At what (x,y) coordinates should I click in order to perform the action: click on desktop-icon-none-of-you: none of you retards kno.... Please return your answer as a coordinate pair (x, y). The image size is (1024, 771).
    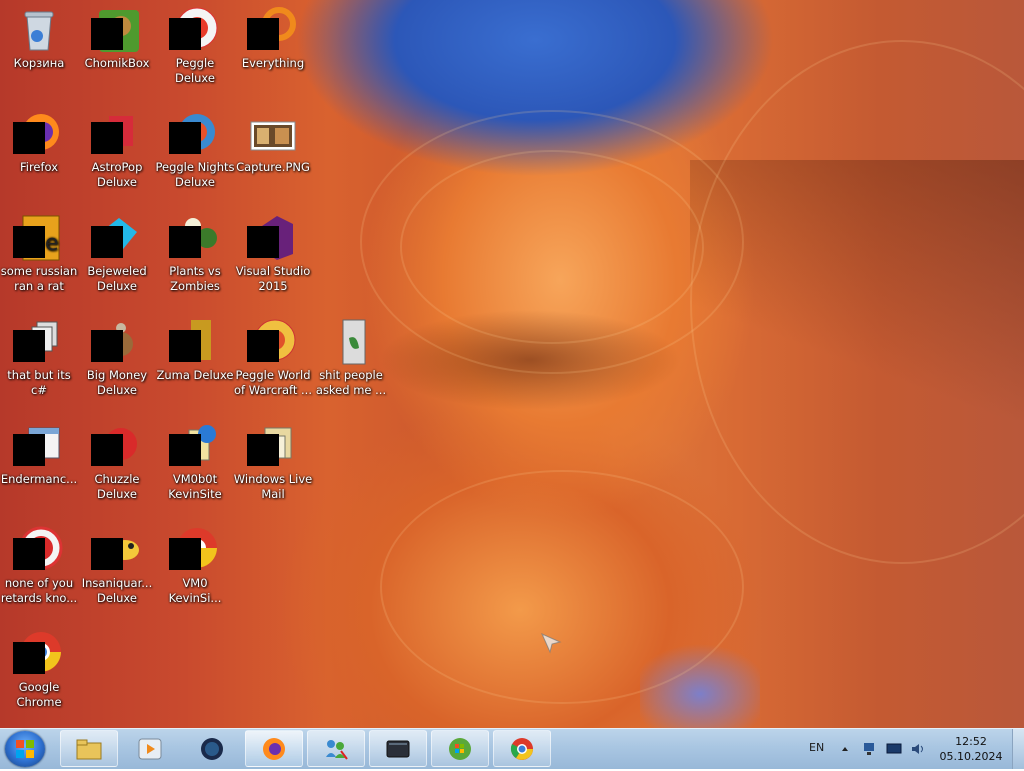
    Looking at the image, I should click on (39, 566).